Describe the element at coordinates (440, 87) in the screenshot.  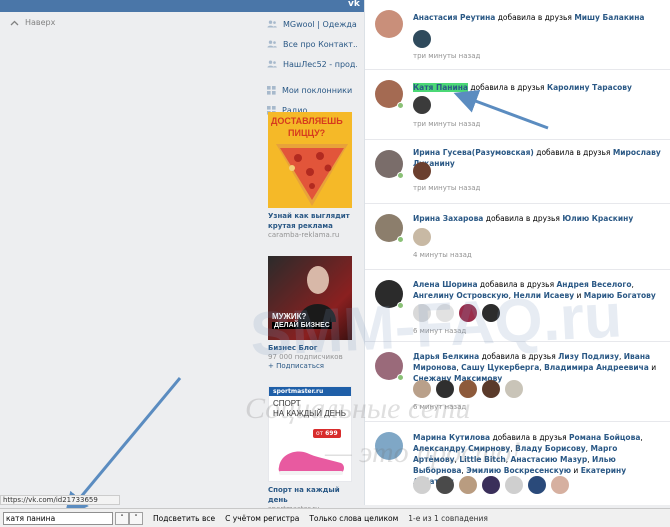
I see `user-link-highlighted: Катя Панина` at that location.